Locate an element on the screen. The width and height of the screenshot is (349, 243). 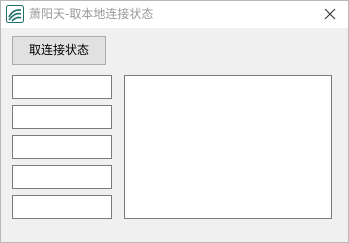
get-connection-status-button: 取连接状态 is located at coordinates (59, 50).